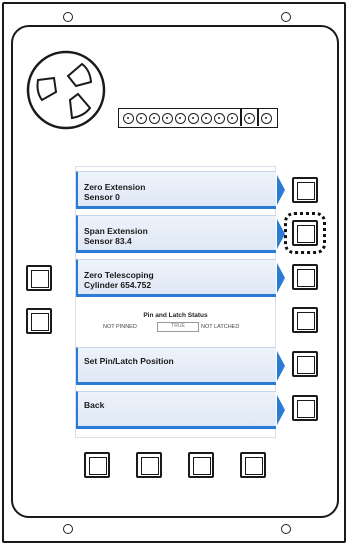 The width and height of the screenshot is (350, 546). I want to click on set-pin-latch-label: Set Pin/Latch Position, so click(129, 361).